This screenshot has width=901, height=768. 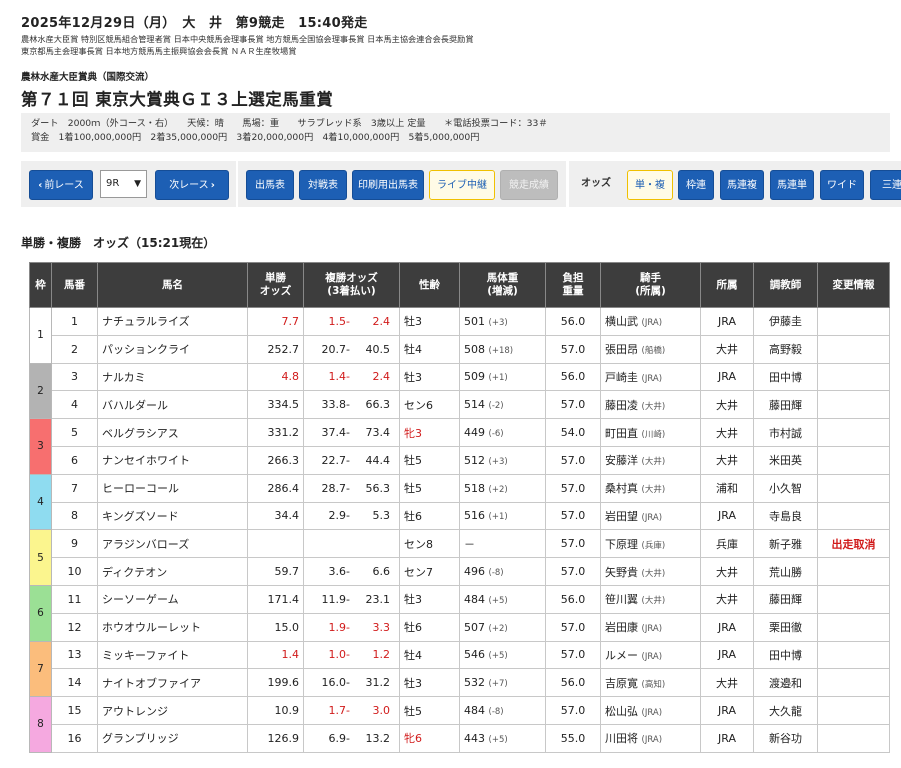 I want to click on horse-name-cell: シーソーゲーム, so click(x=172, y=599).